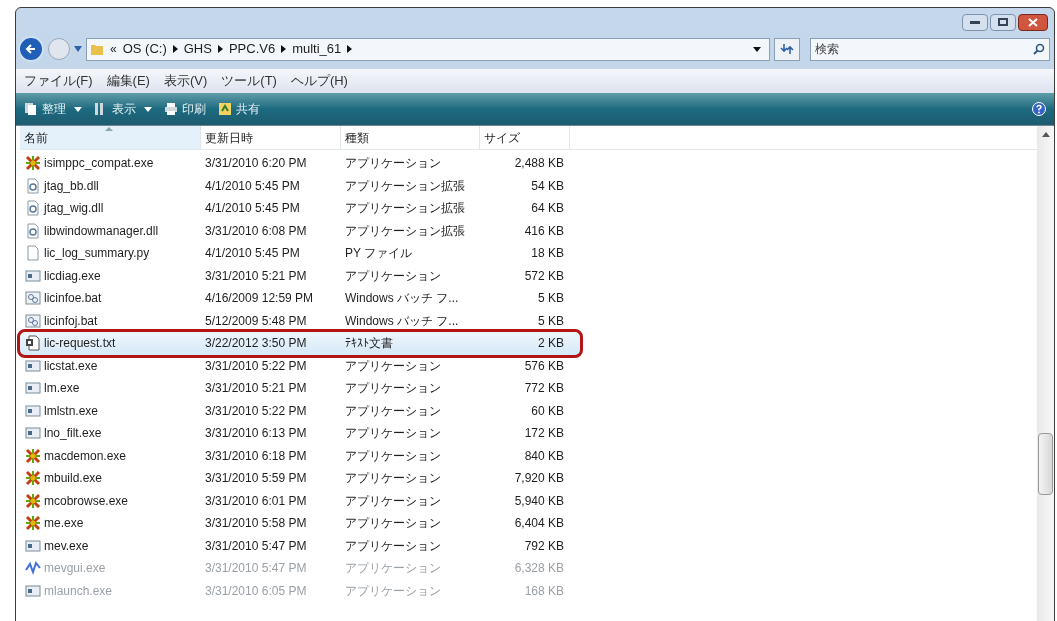  Describe the element at coordinates (539, 164) in the screenshot. I see `file-size: 2,488 KB` at that location.